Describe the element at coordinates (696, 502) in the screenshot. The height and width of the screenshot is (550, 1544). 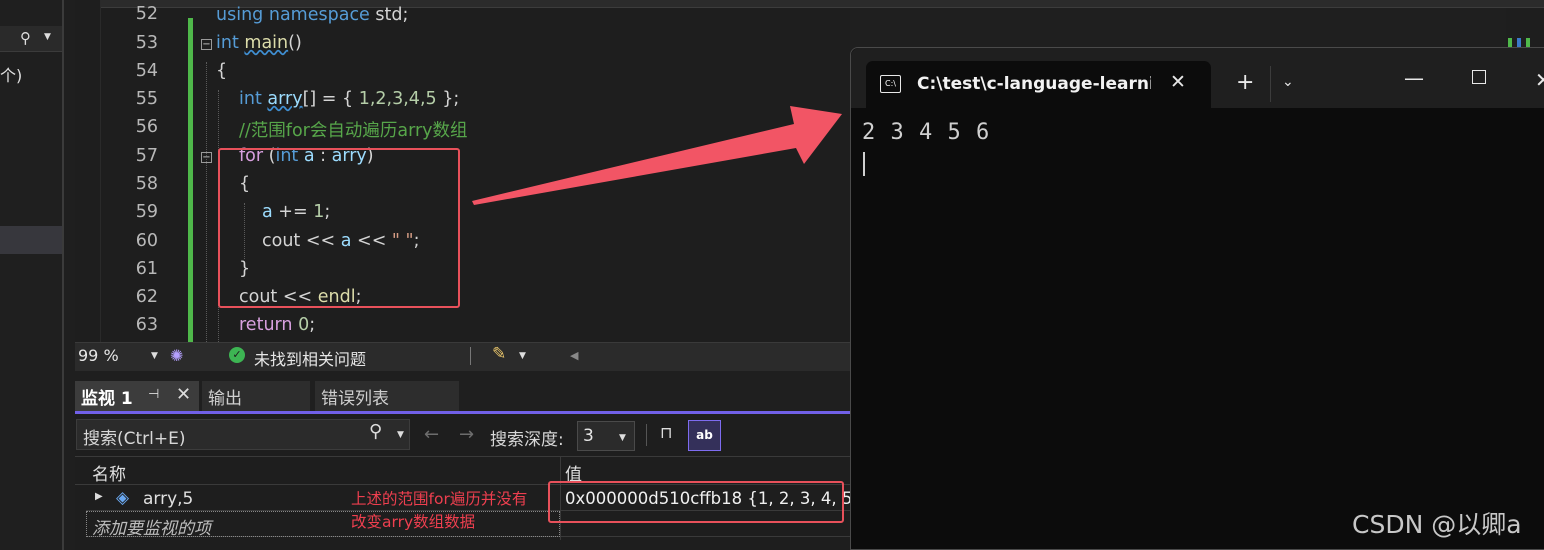
I see `value-highlight-box` at that location.